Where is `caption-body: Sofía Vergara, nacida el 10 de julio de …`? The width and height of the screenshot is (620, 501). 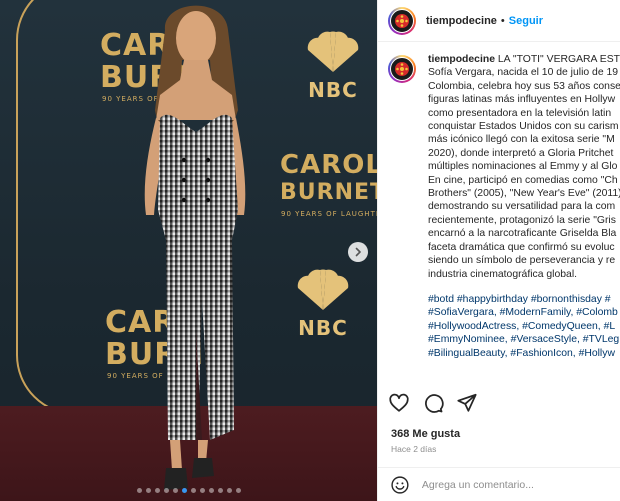 caption-body: Sofía Vergara, nacida el 10 de julio de … is located at coordinates (524, 173).